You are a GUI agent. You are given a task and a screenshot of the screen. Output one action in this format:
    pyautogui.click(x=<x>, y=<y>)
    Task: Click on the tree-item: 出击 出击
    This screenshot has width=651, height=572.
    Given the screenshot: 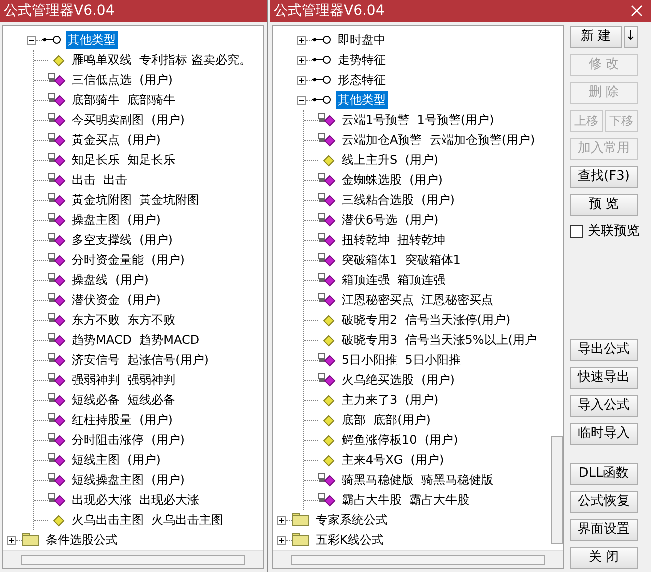 What is the action you would take?
    pyautogui.click(x=100, y=180)
    